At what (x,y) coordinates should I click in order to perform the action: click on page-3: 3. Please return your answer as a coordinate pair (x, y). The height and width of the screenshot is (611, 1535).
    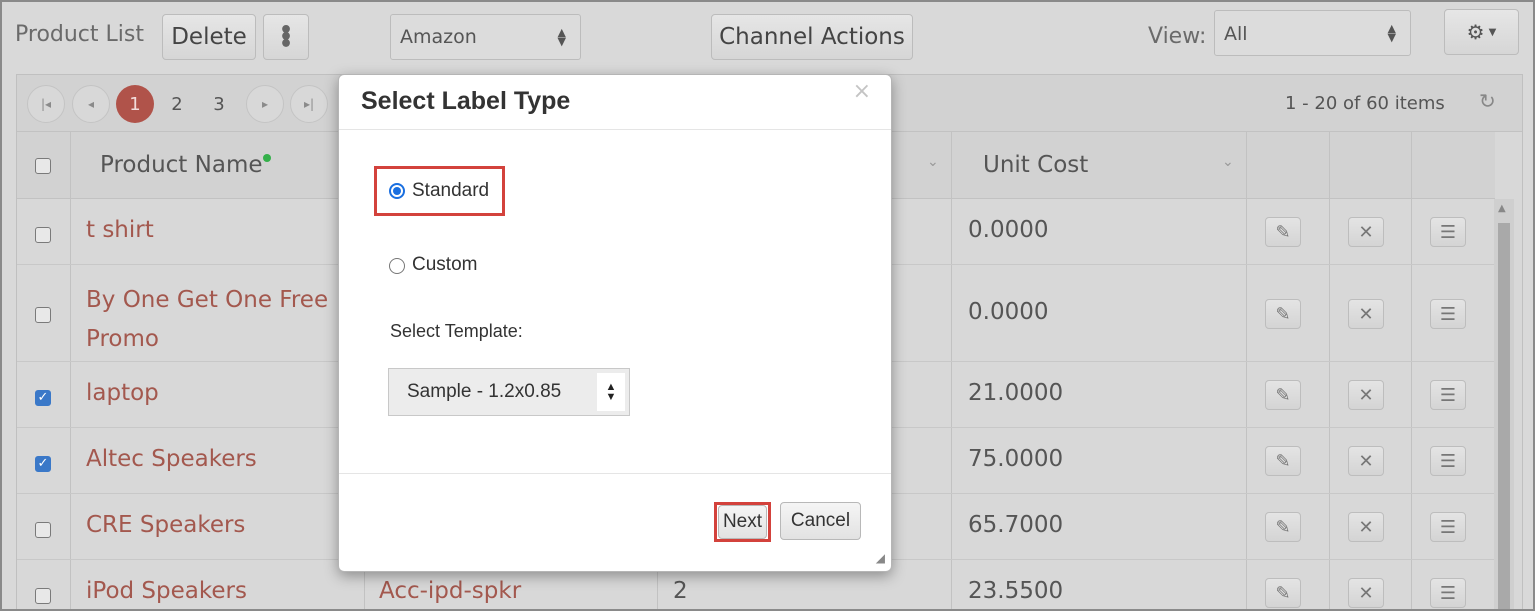
    Looking at the image, I should click on (219, 104).